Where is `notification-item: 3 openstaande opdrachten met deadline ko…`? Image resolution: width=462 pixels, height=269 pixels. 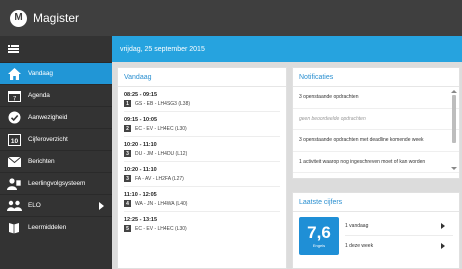
notification-item: 3 openstaande opdrachten met deadline ko… is located at coordinates (376, 141).